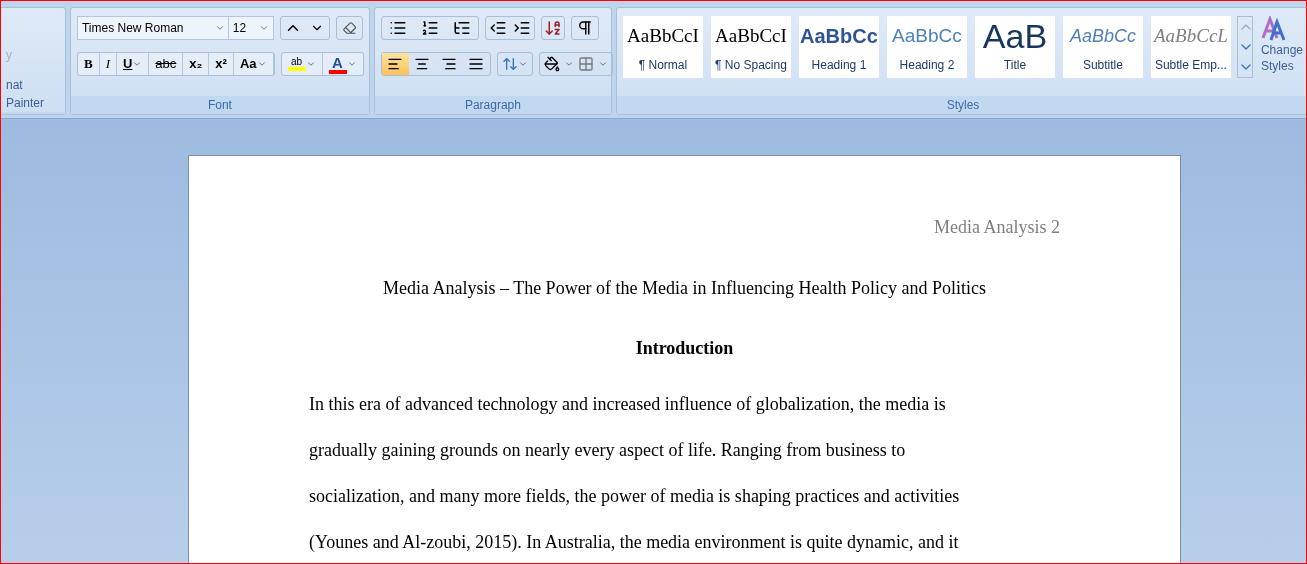 The width and height of the screenshot is (1307, 564). I want to click on font-color-button: A, so click(342, 64).